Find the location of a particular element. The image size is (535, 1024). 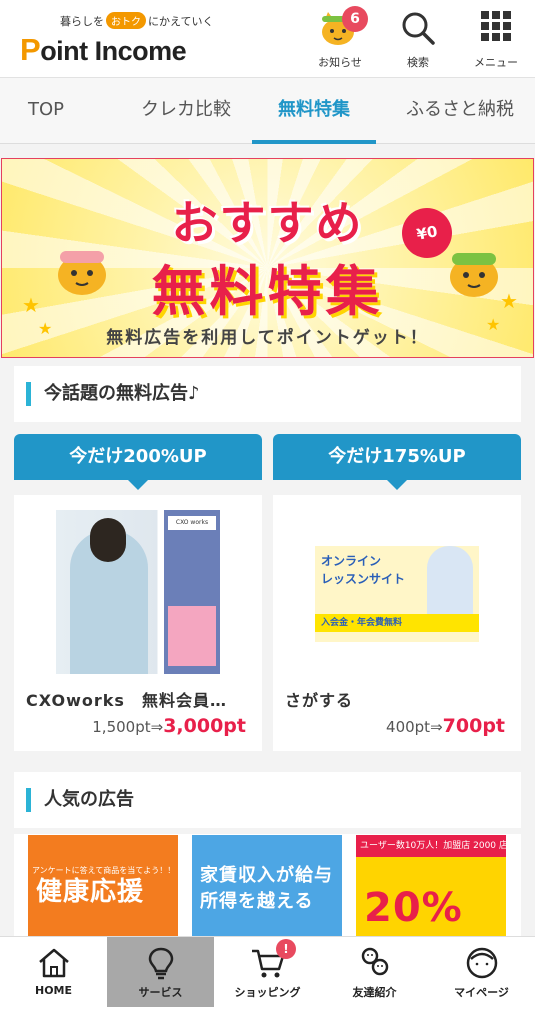

nav-service: サービス is located at coordinates (160, 972).